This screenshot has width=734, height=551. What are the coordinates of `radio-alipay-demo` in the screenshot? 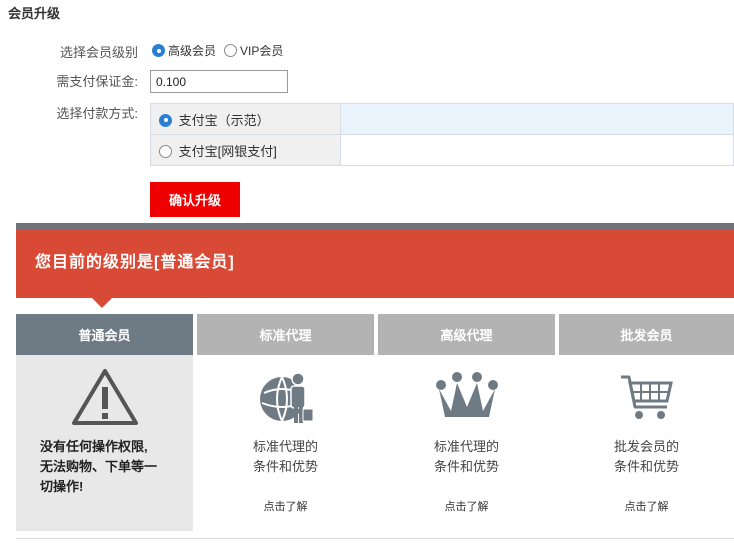 It's located at (165, 120).